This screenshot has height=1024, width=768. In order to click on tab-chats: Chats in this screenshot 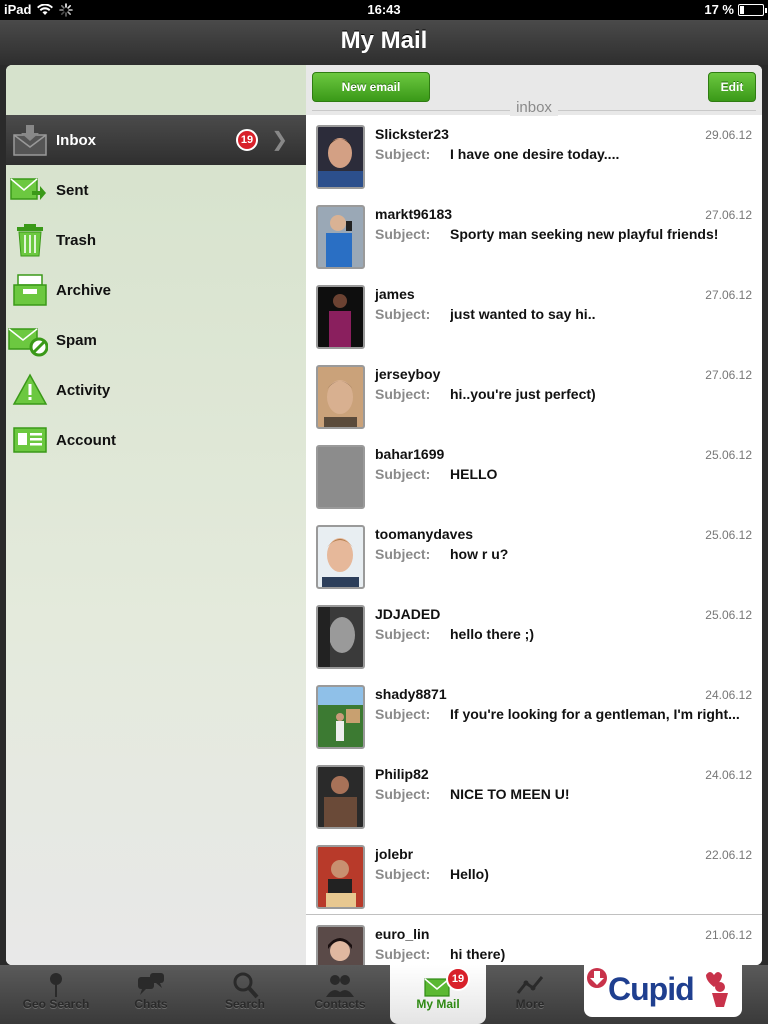, I will do `click(151, 994)`.